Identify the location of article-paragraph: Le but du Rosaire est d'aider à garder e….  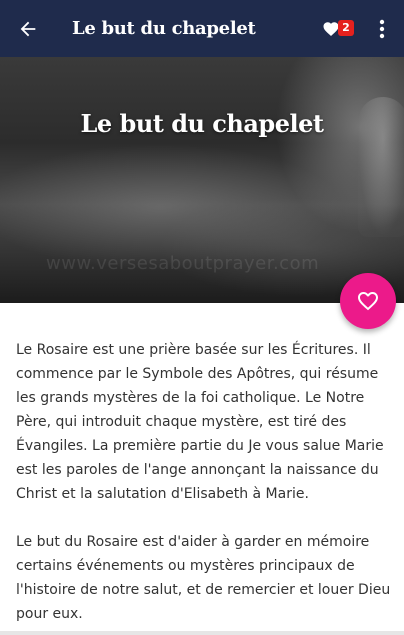
(203, 578).